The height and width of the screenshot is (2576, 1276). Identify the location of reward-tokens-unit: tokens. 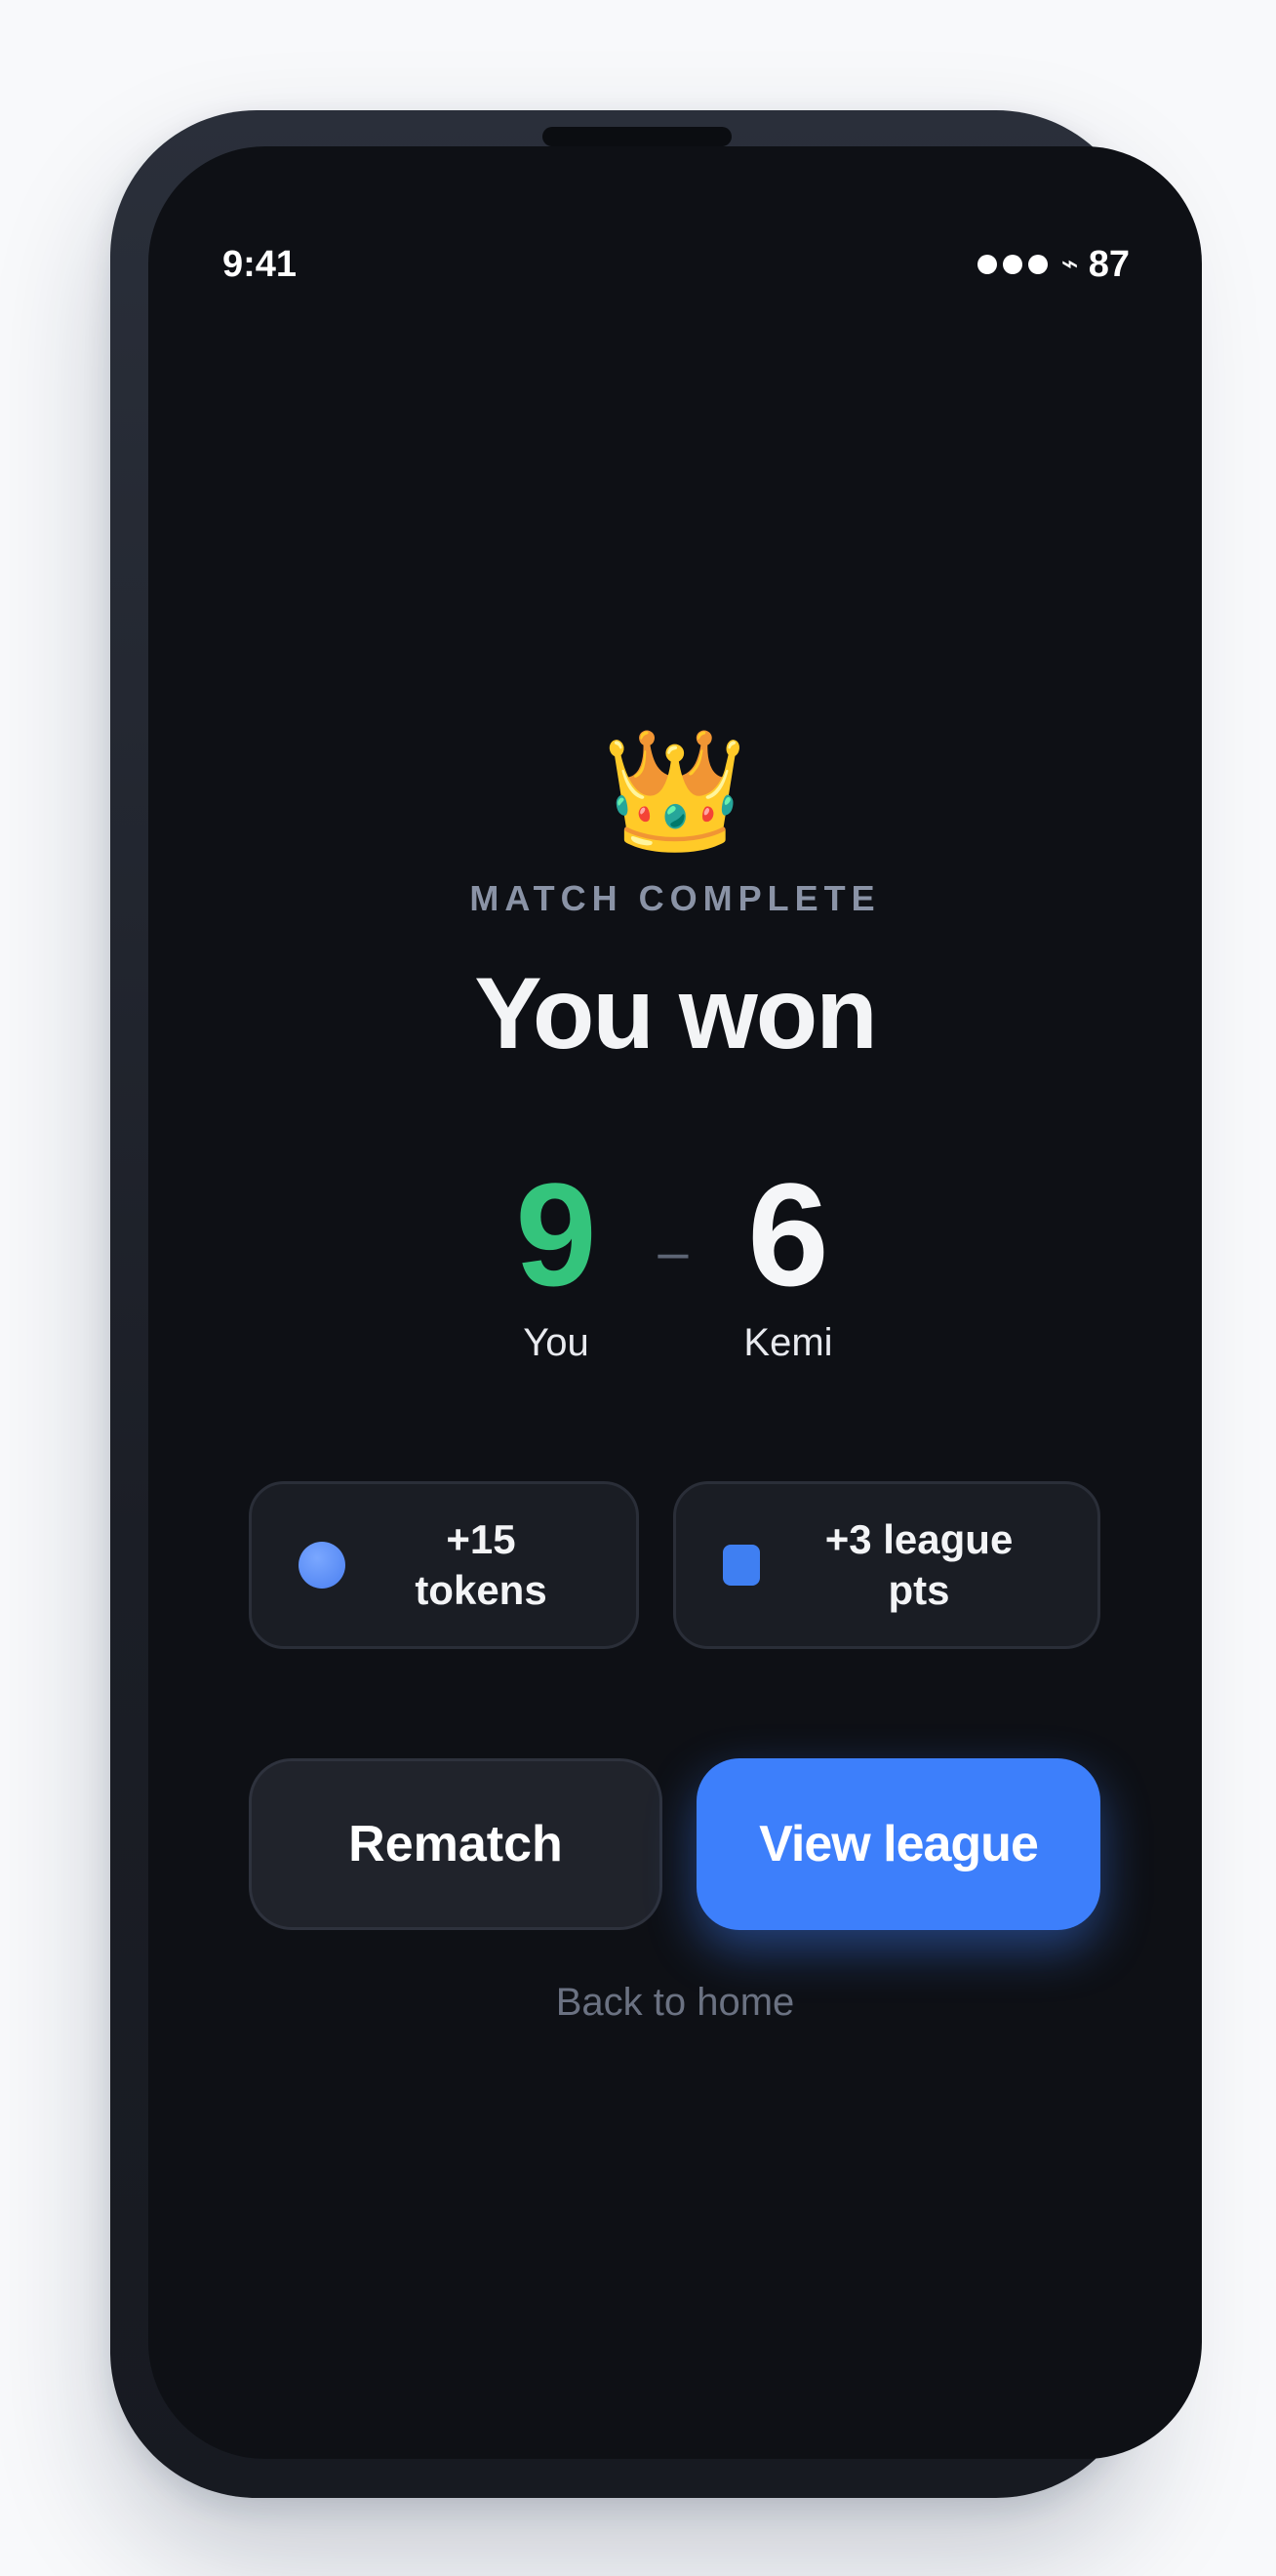
(481, 1590).